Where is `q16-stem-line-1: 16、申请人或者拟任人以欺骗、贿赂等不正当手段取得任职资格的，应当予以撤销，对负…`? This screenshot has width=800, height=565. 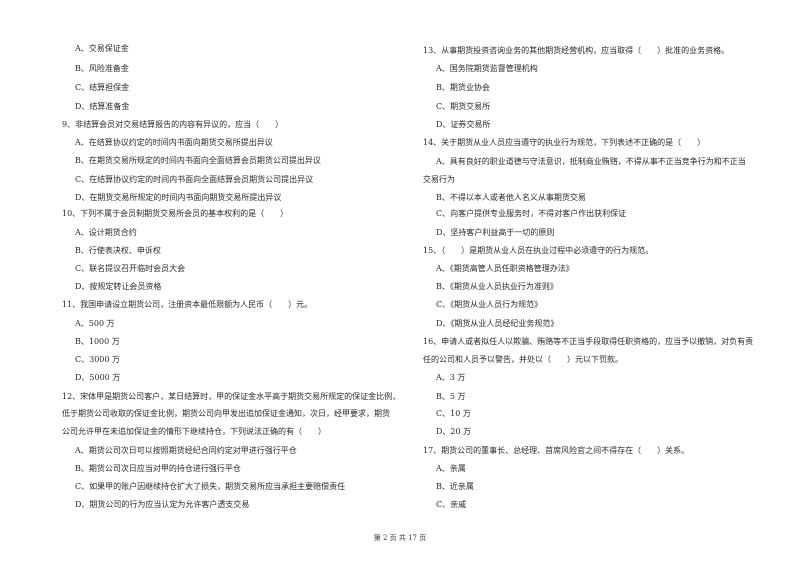
q16-stem-line-1: 16、申请人或者拟任人以欺骗、贿赂等不正当手段取得任职资格的，应当予以撤销，对负… is located at coordinates (588, 341).